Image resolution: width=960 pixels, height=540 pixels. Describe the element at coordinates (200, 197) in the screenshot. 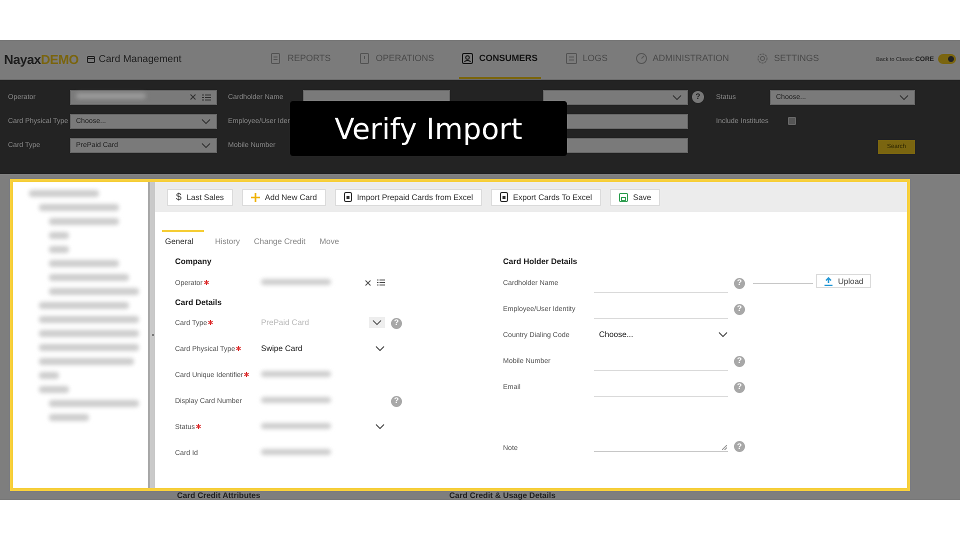

I see `toolbar-button: $ Last Sales` at that location.